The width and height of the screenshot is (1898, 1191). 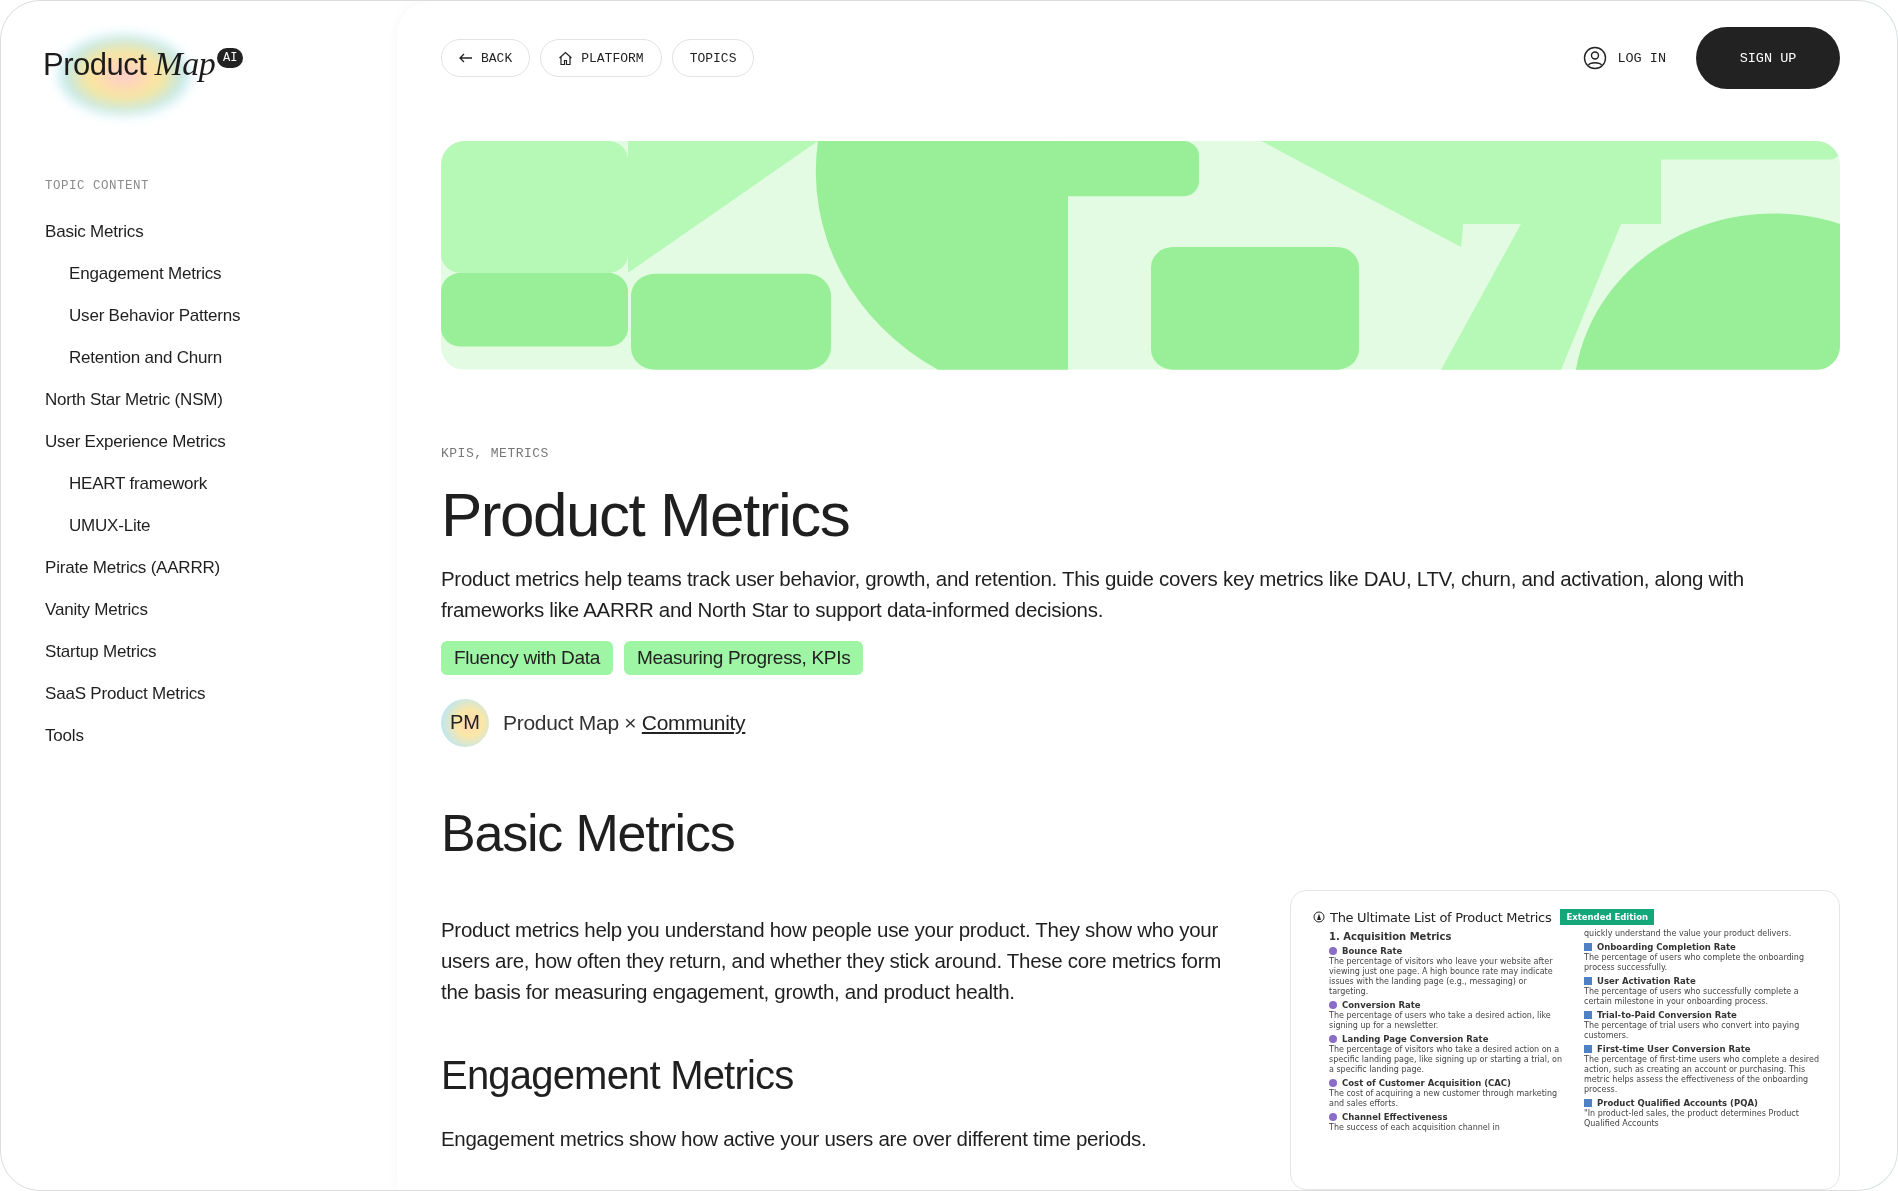 What do you see at coordinates (1395, 1117) in the screenshot?
I see `metric-name: Channel Effectiveness` at bounding box center [1395, 1117].